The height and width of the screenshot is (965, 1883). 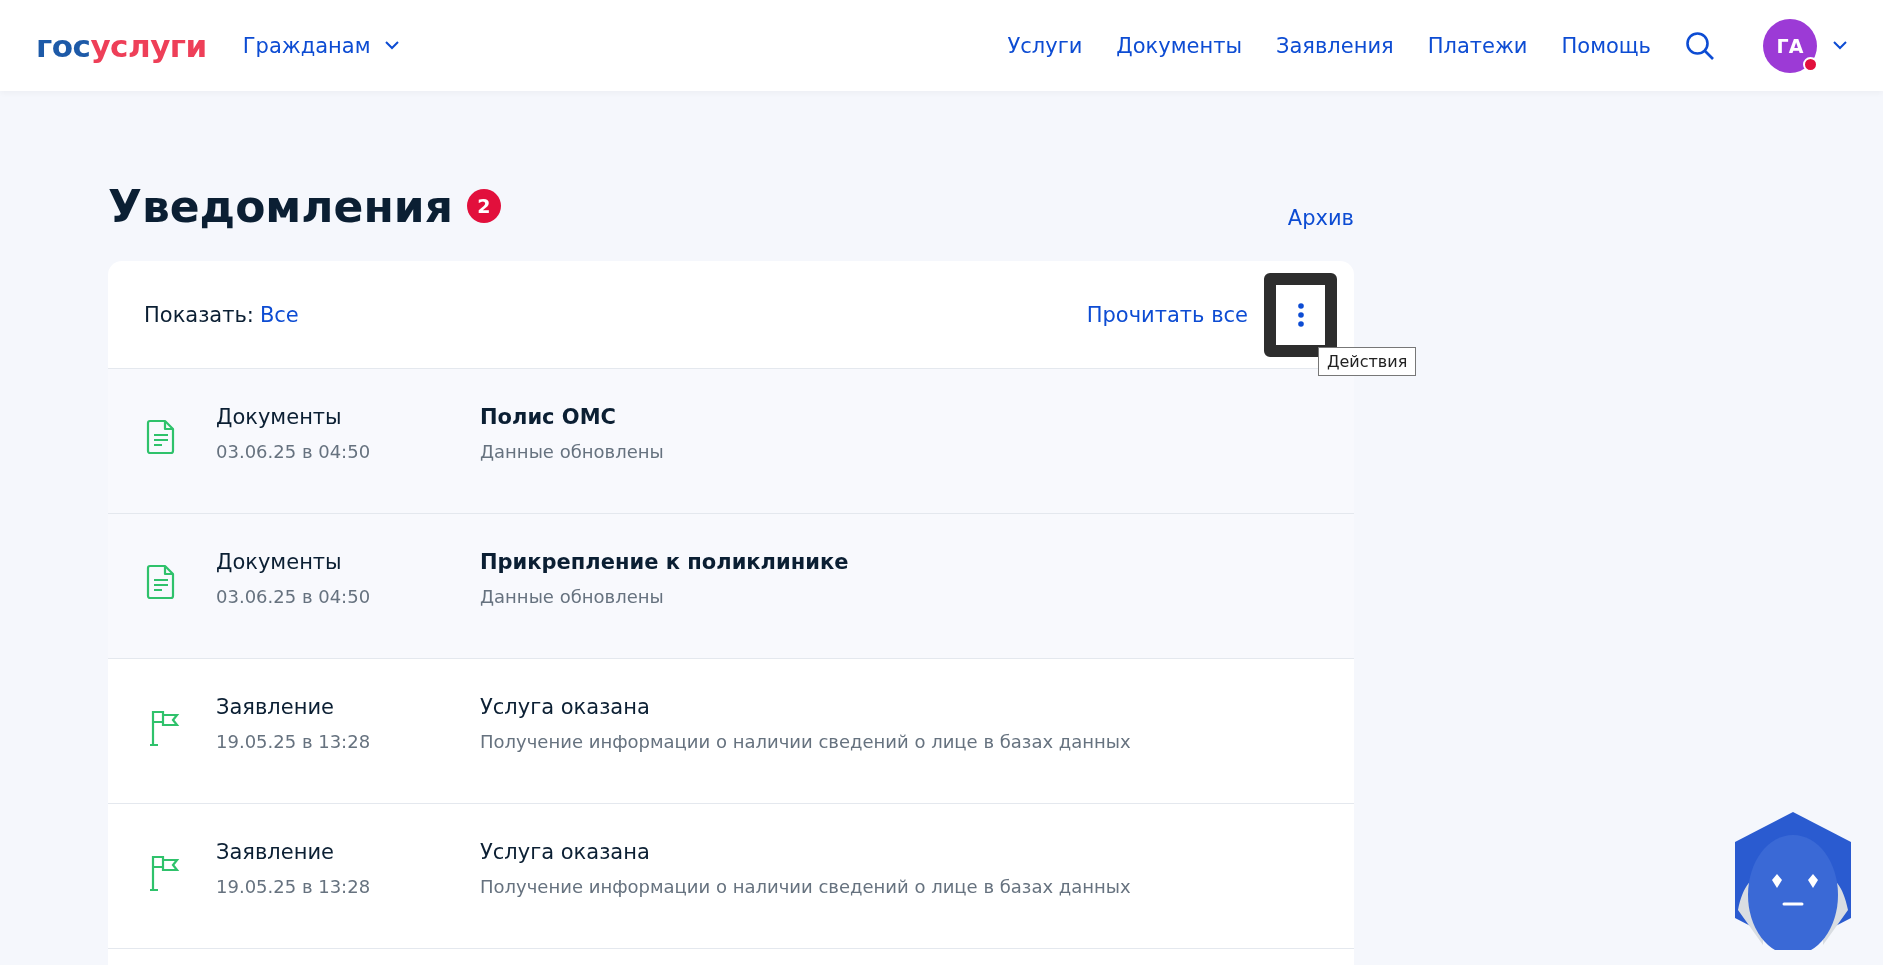 What do you see at coordinates (1700, 45) in the screenshot?
I see `search-icon` at bounding box center [1700, 45].